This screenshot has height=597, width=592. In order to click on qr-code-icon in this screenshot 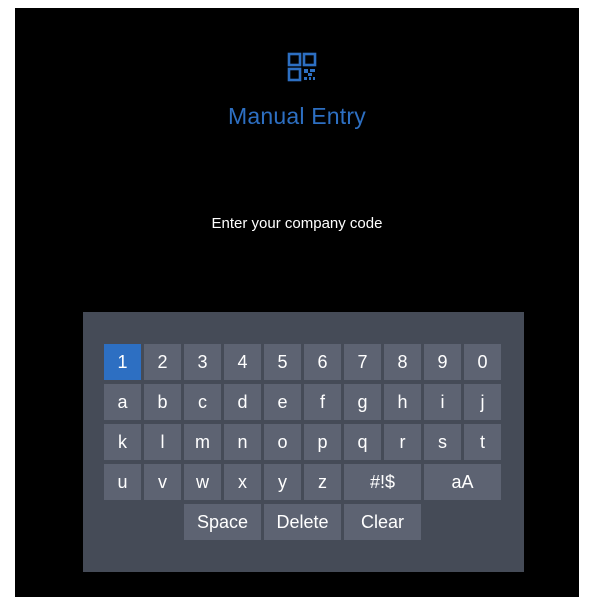, I will do `click(302, 67)`.